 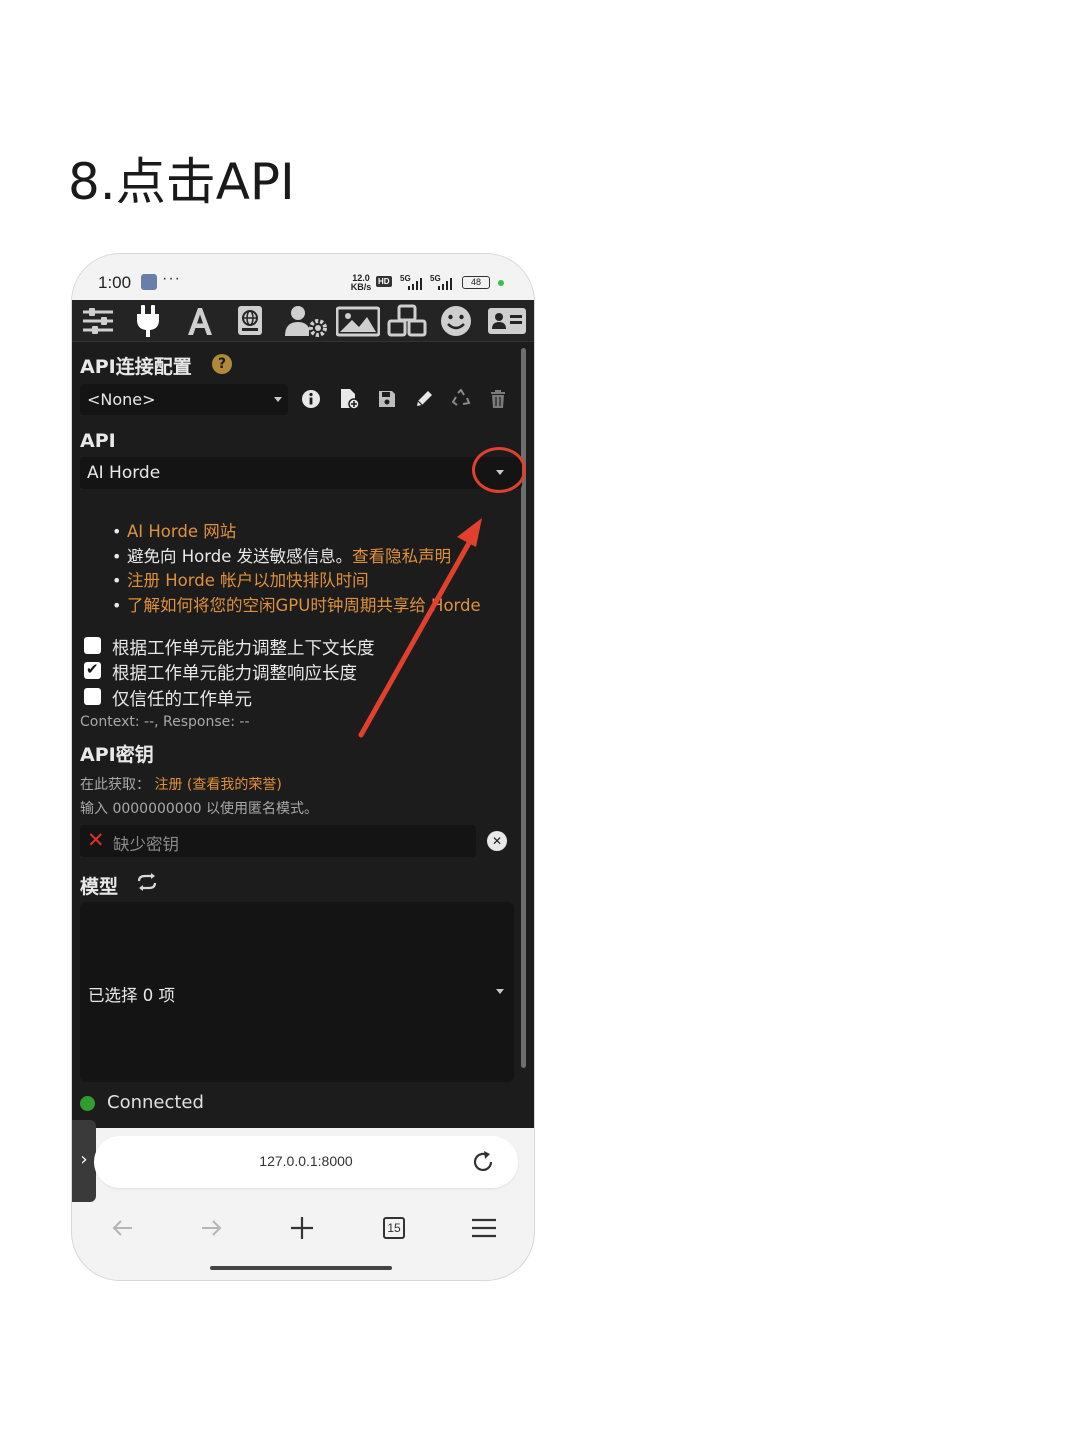 What do you see at coordinates (301, 473) in the screenshot?
I see `api-select: AI Horde` at bounding box center [301, 473].